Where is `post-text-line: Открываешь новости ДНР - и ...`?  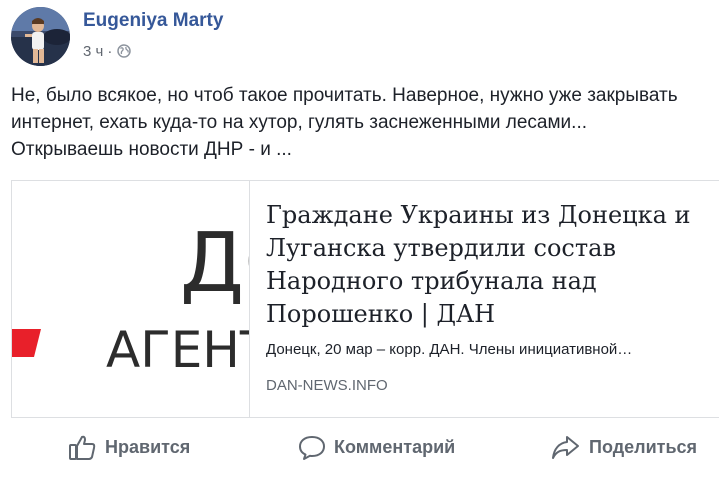 post-text-line: Открываешь новости ДНР - и ... is located at coordinates (151, 149).